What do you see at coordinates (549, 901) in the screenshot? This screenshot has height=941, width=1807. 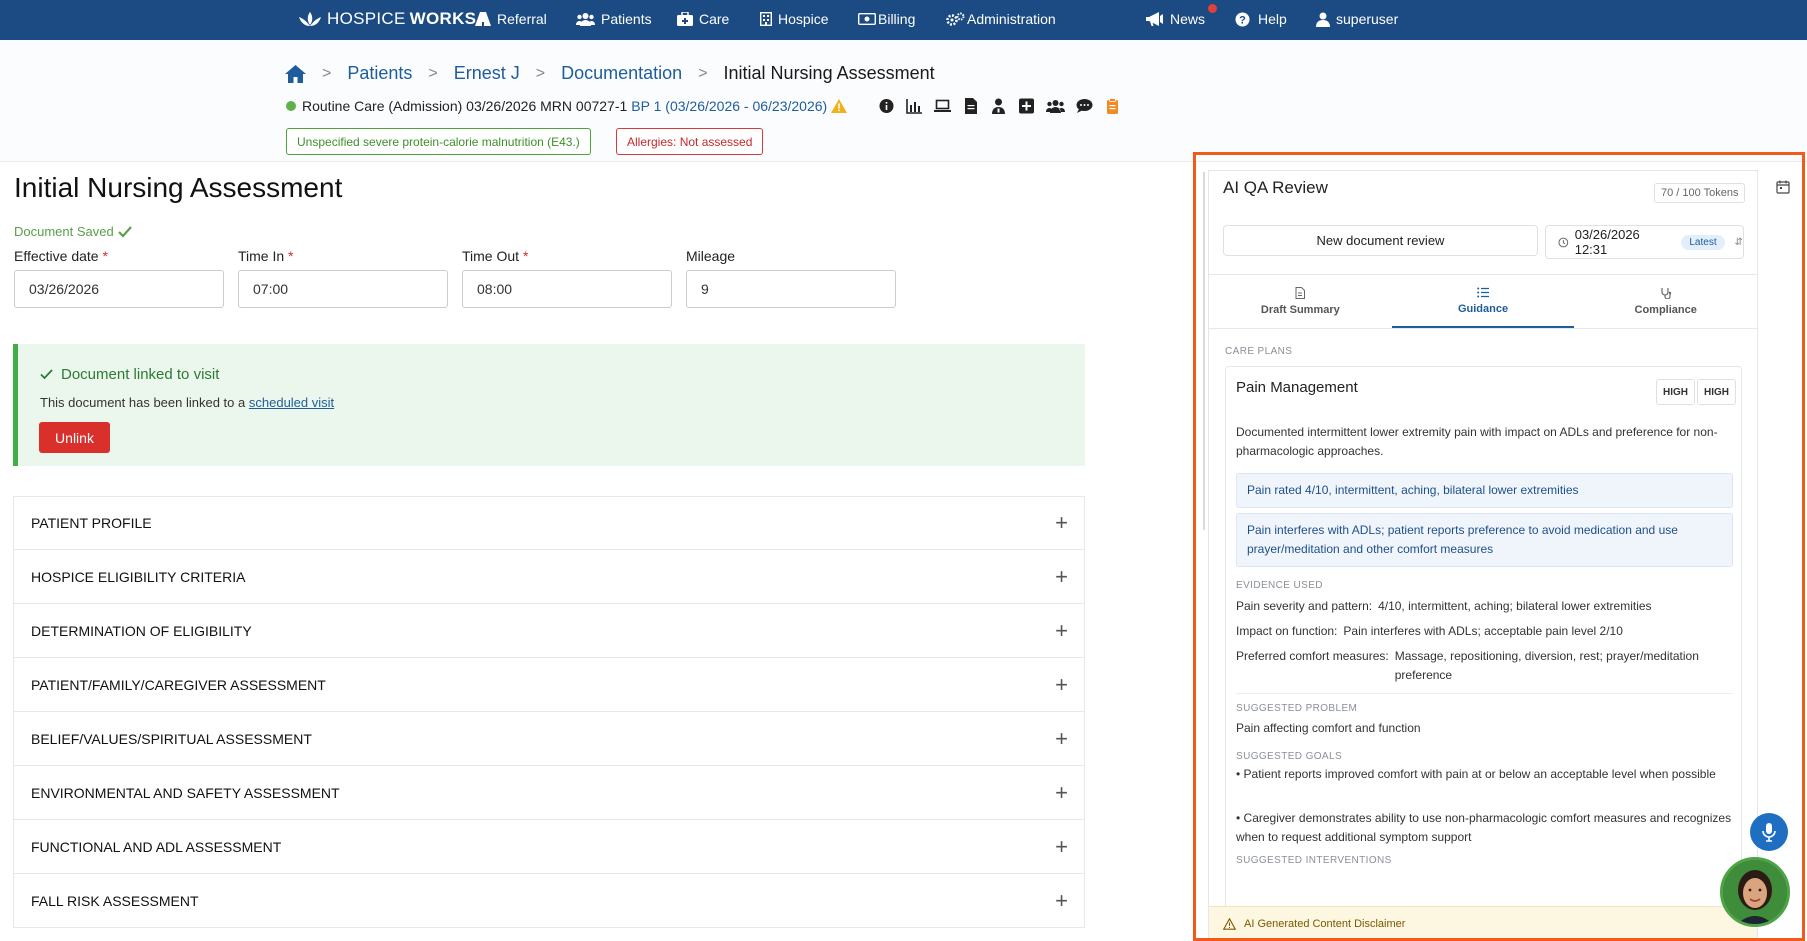 I see `section-fall-risk: FALL RISK ASSESSMENT +` at bounding box center [549, 901].